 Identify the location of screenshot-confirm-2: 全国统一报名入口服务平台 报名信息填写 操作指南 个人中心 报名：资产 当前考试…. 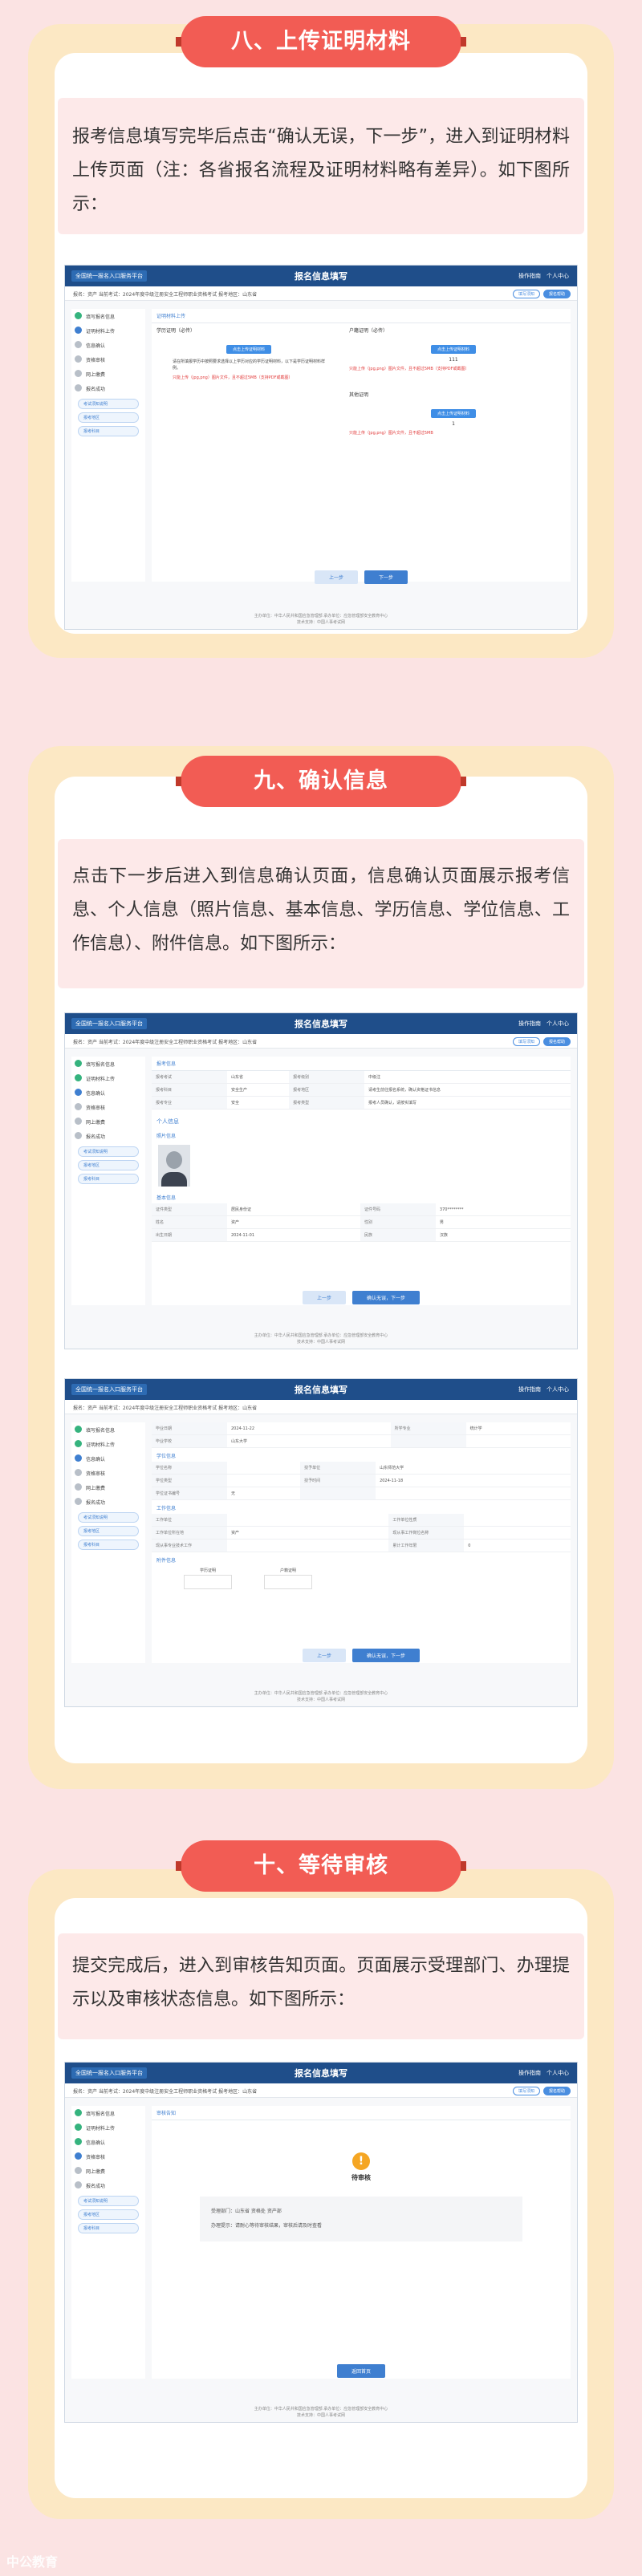
(321, 1542).